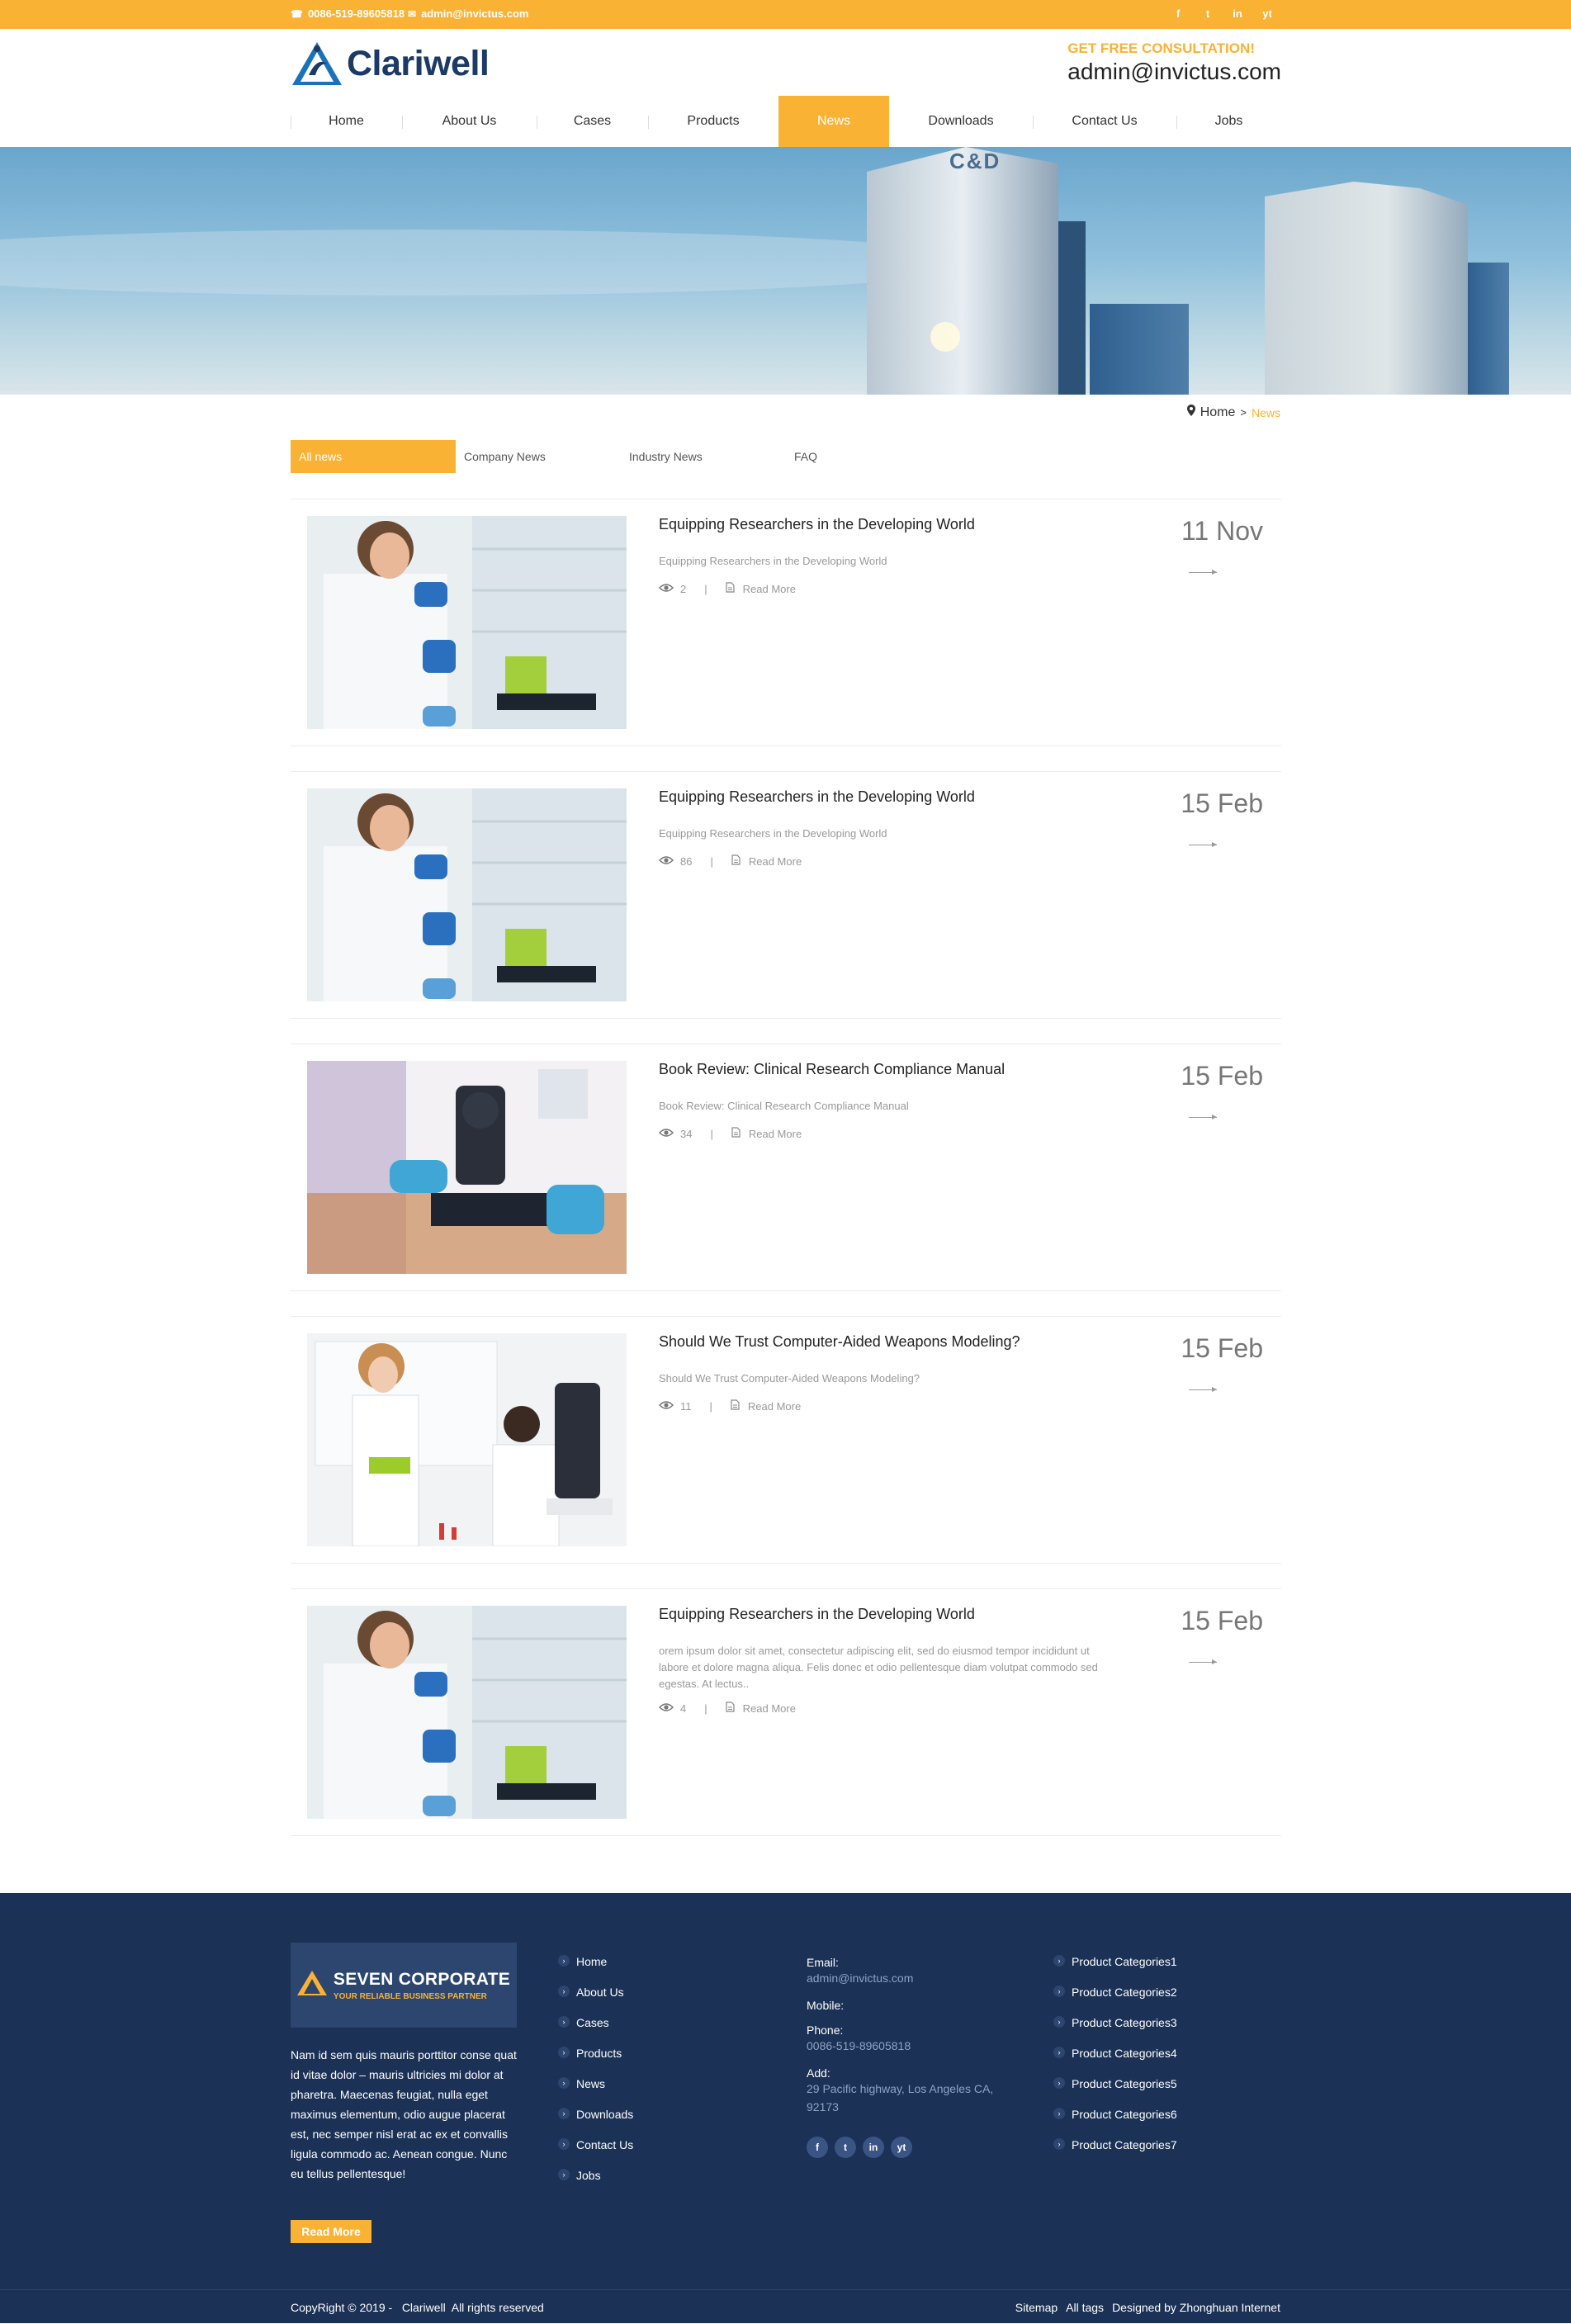 The width and height of the screenshot is (1571, 2324). Describe the element at coordinates (914, 1978) in the screenshot. I see `footer-email: admin@invictus.com` at that location.